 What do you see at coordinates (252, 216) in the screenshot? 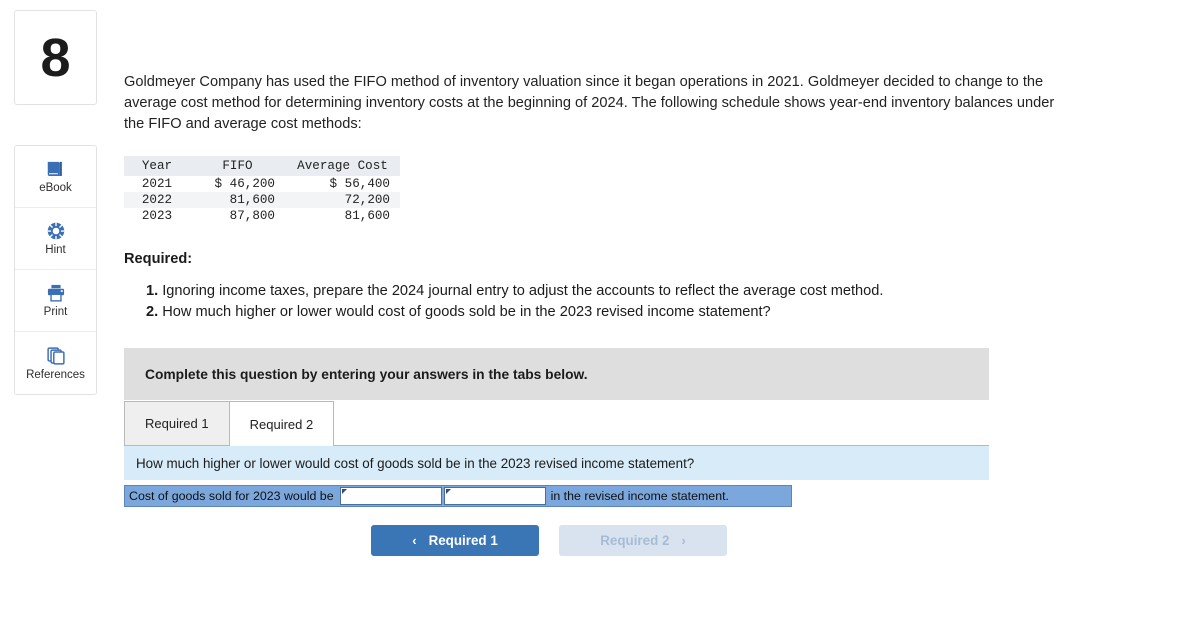
I see `cell-fifo: 87,800` at bounding box center [252, 216].